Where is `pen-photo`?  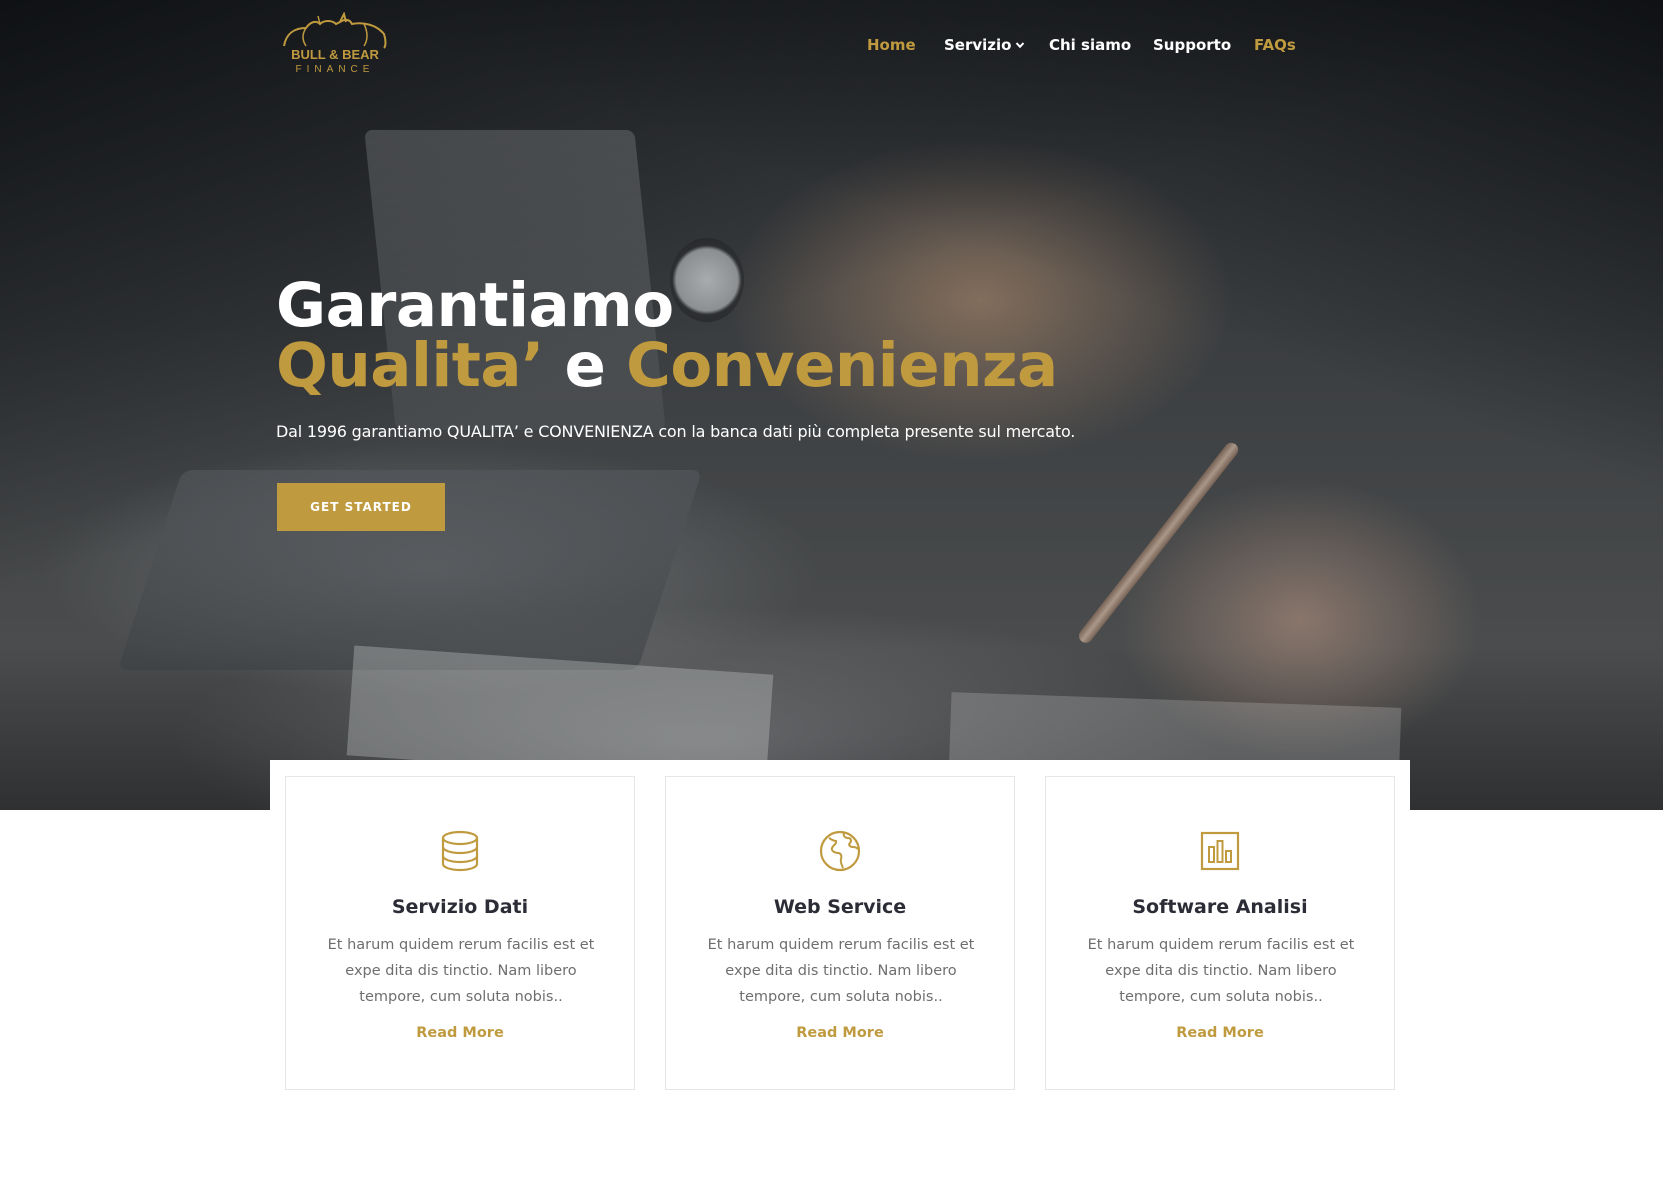 pen-photo is located at coordinates (1159, 543).